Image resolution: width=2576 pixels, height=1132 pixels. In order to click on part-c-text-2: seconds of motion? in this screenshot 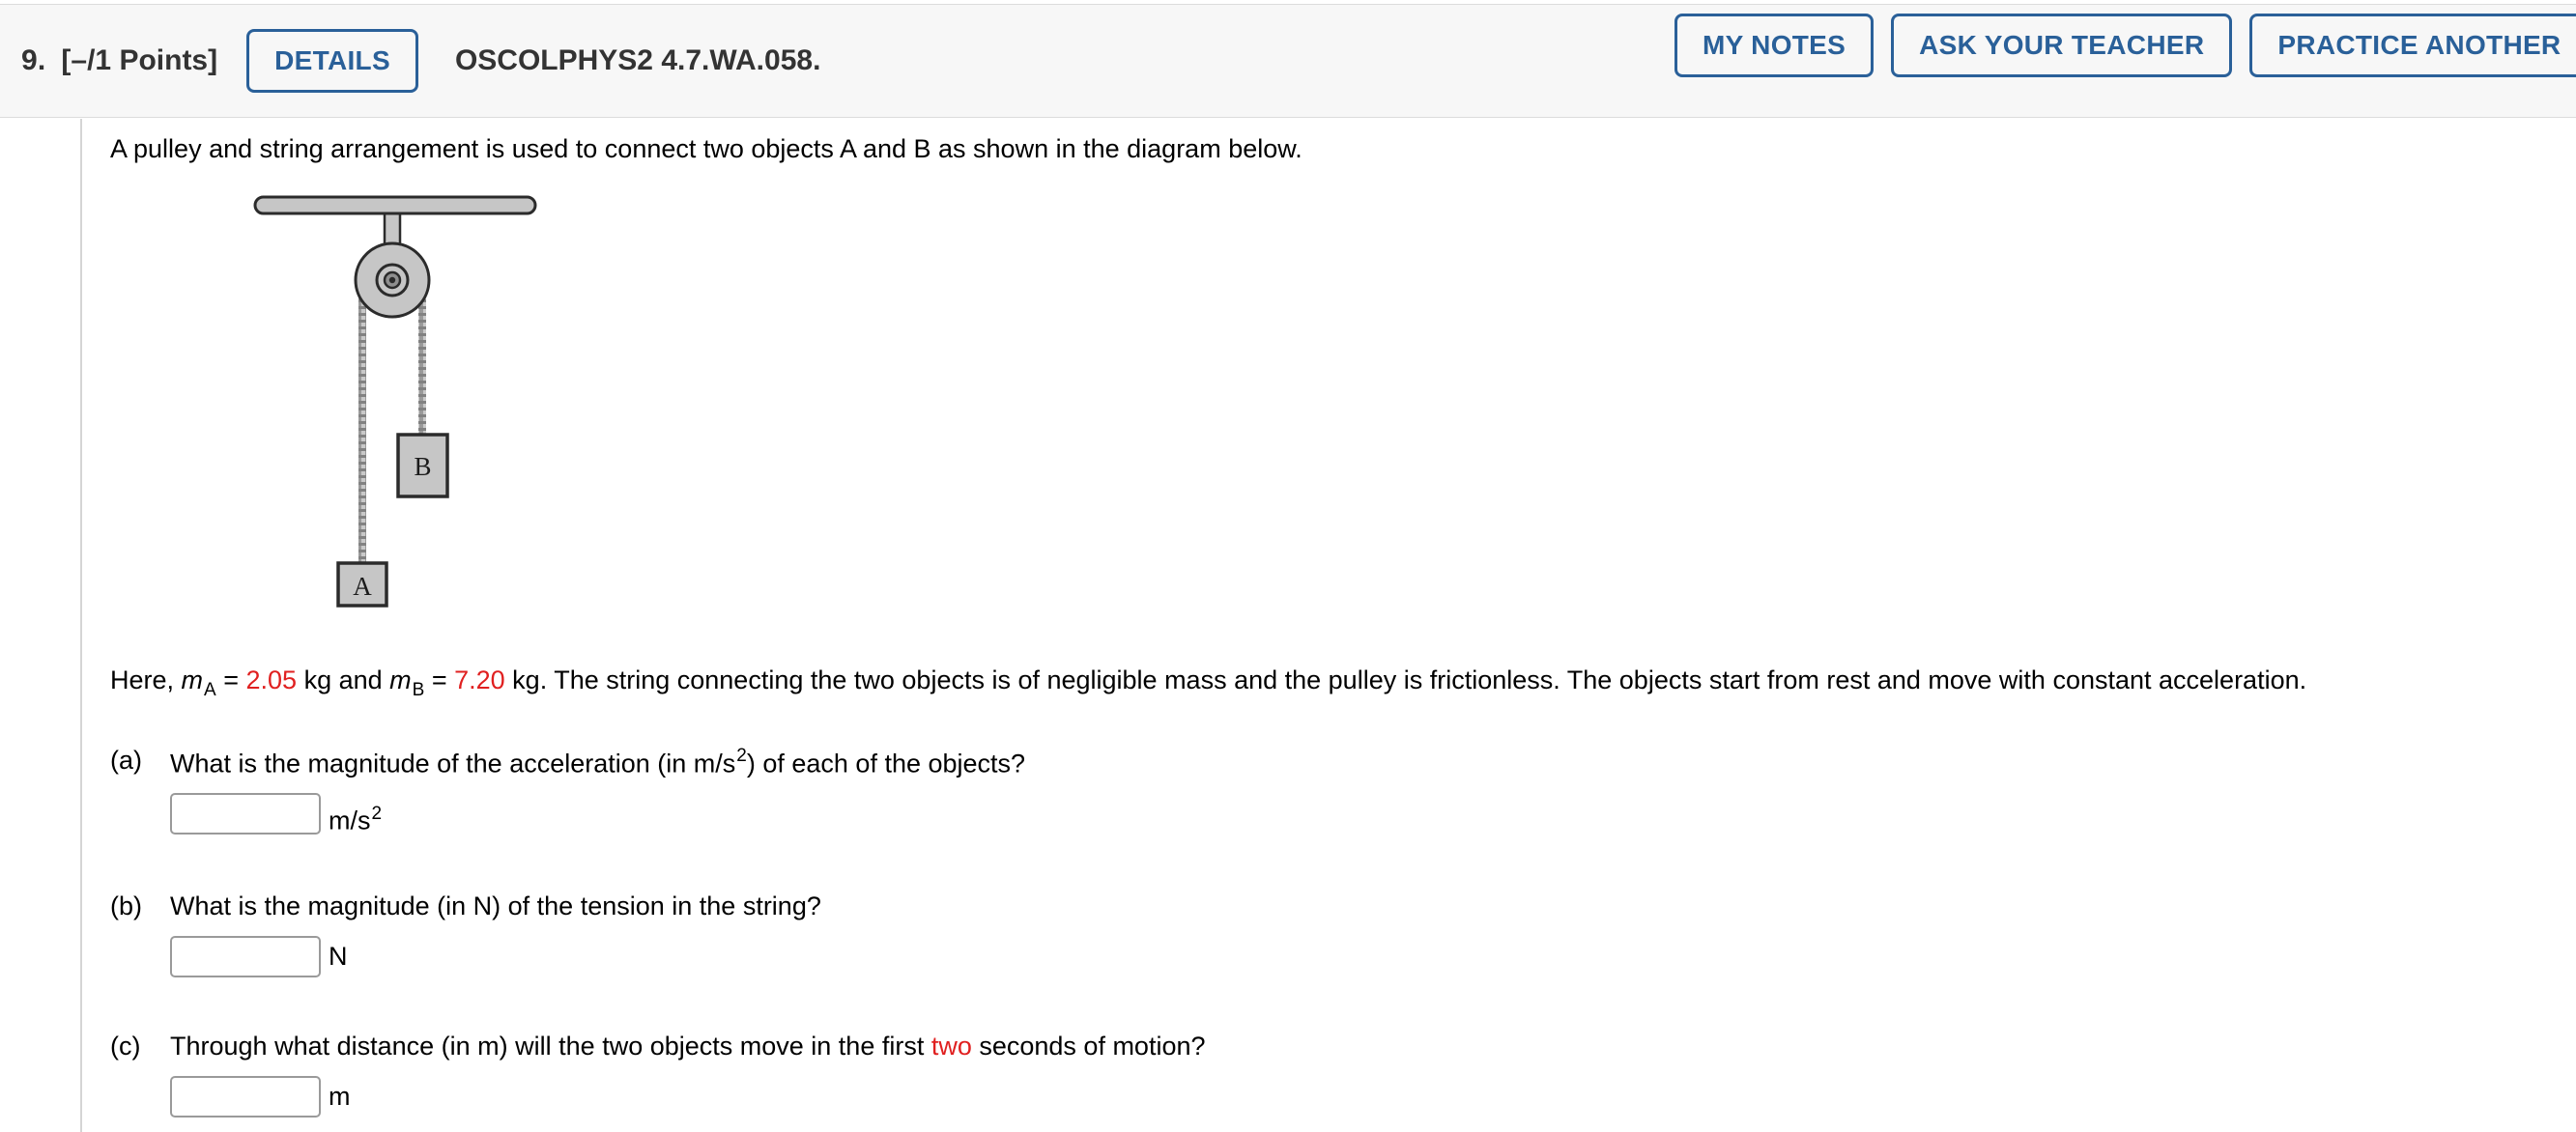, I will do `click(1089, 1047)`.